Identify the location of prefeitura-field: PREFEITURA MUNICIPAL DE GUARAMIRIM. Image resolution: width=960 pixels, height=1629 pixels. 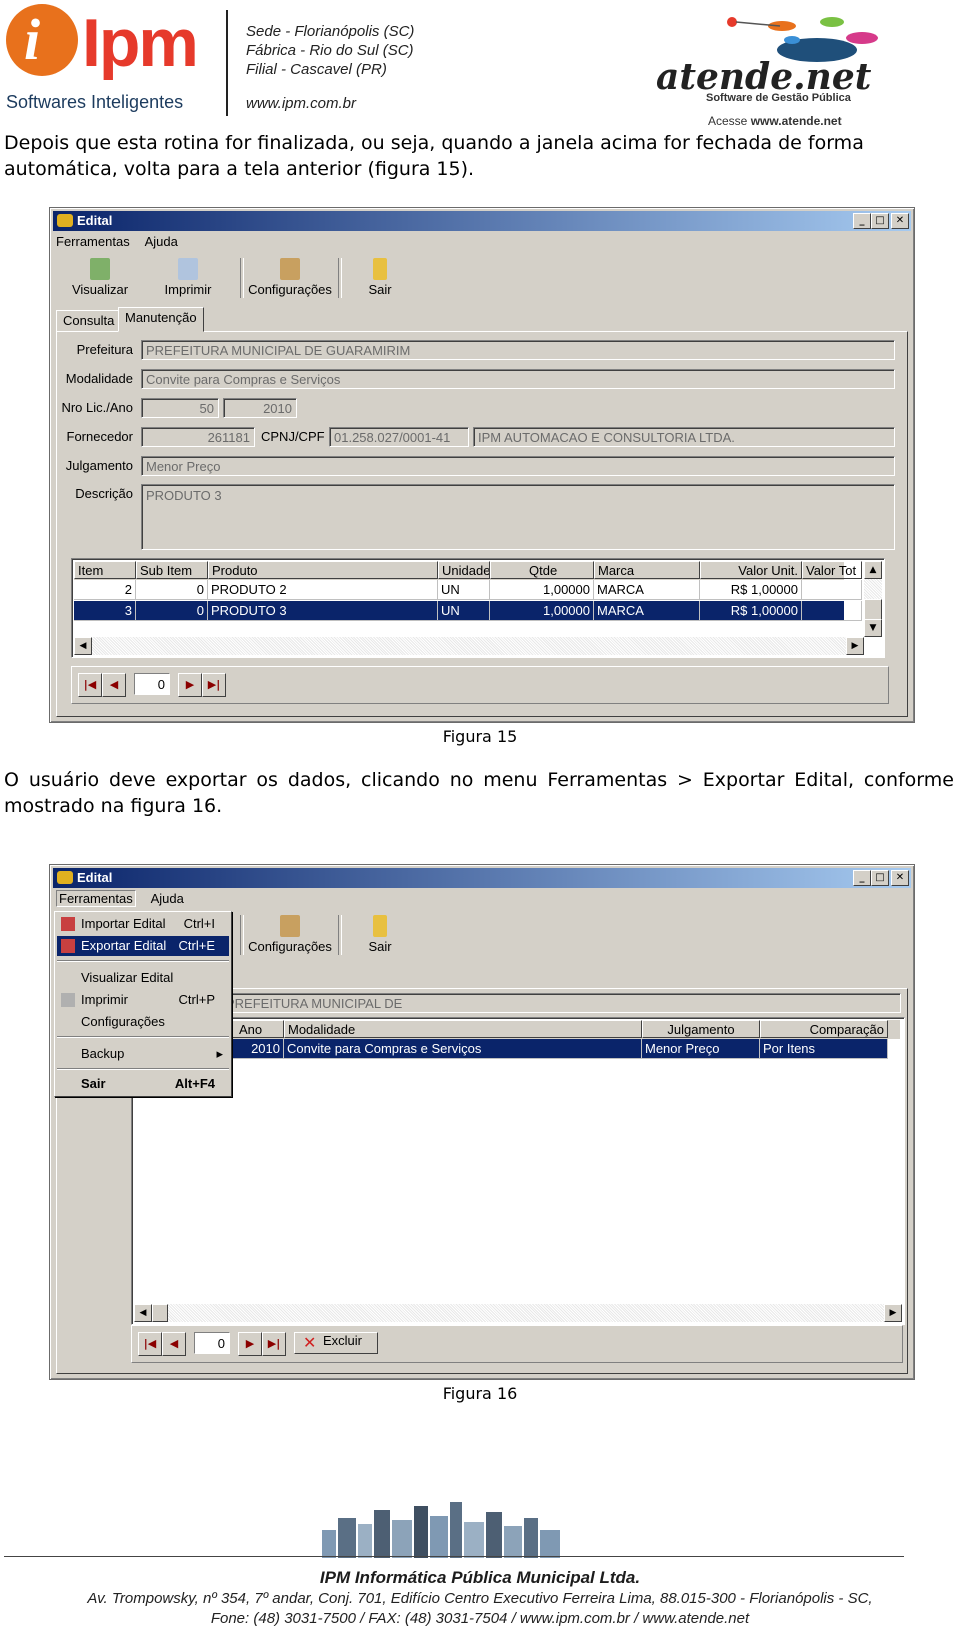
(518, 350).